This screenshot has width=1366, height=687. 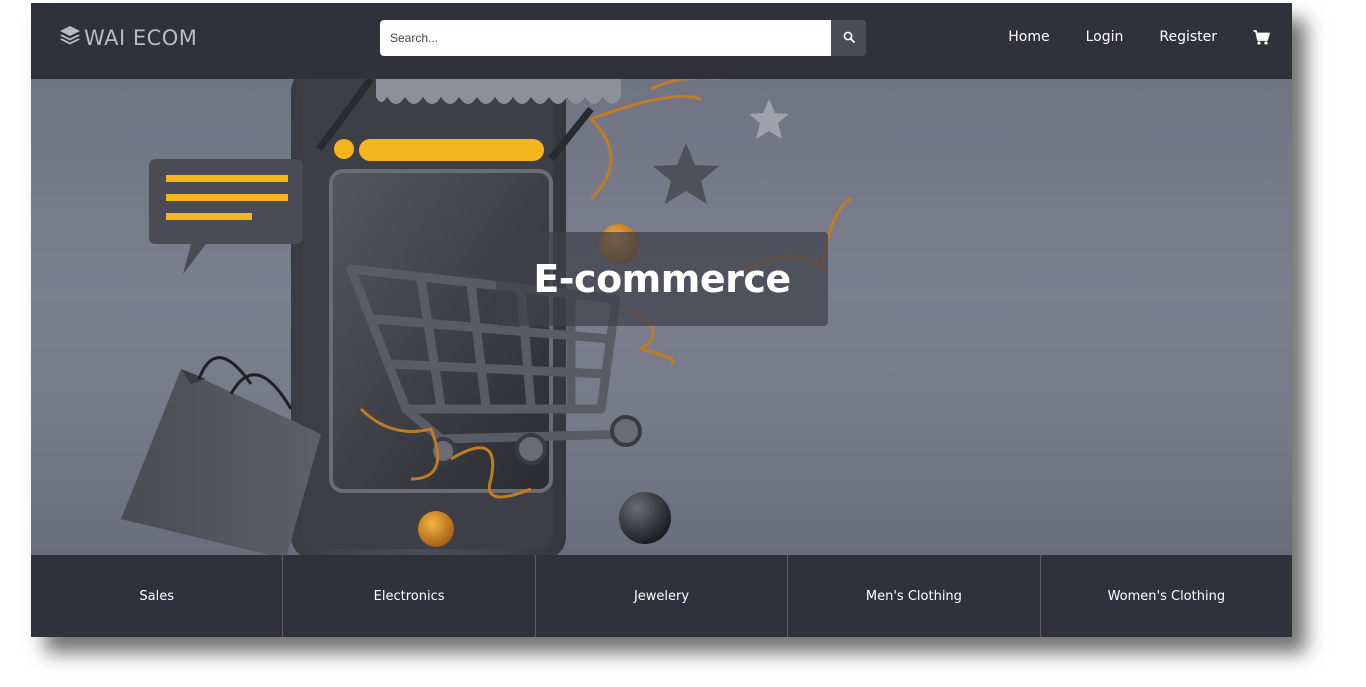 What do you see at coordinates (605, 38) in the screenshot?
I see `search-input` at bounding box center [605, 38].